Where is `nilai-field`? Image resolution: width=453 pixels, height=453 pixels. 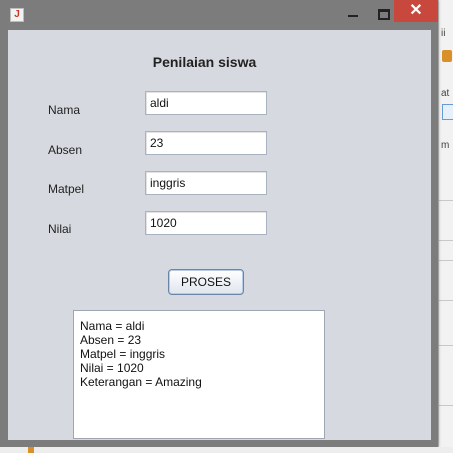
nilai-field is located at coordinates (206, 223).